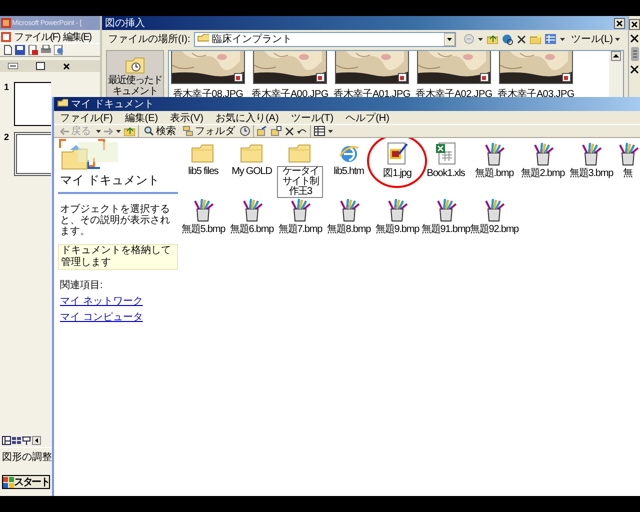 This screenshot has width=640, height=512. I want to click on back-arrow-icon, so click(64, 131).